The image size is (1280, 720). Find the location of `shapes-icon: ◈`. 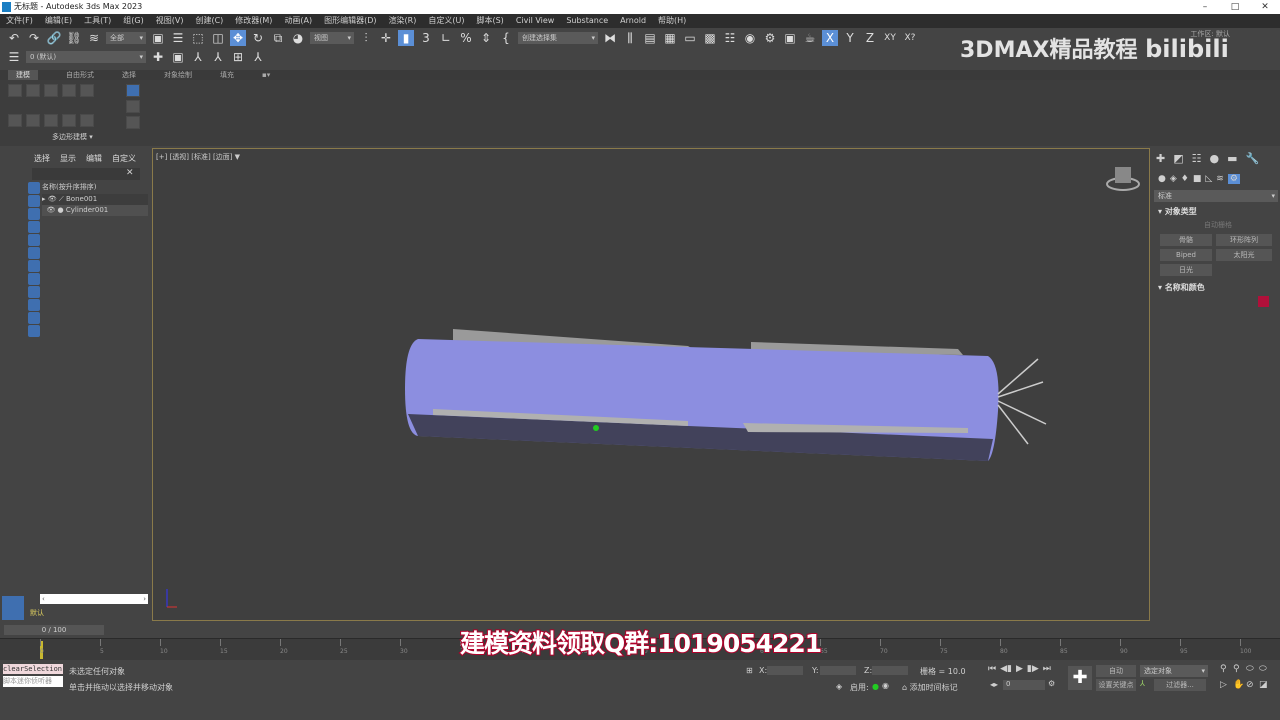

shapes-icon: ◈ is located at coordinates (1173, 179).